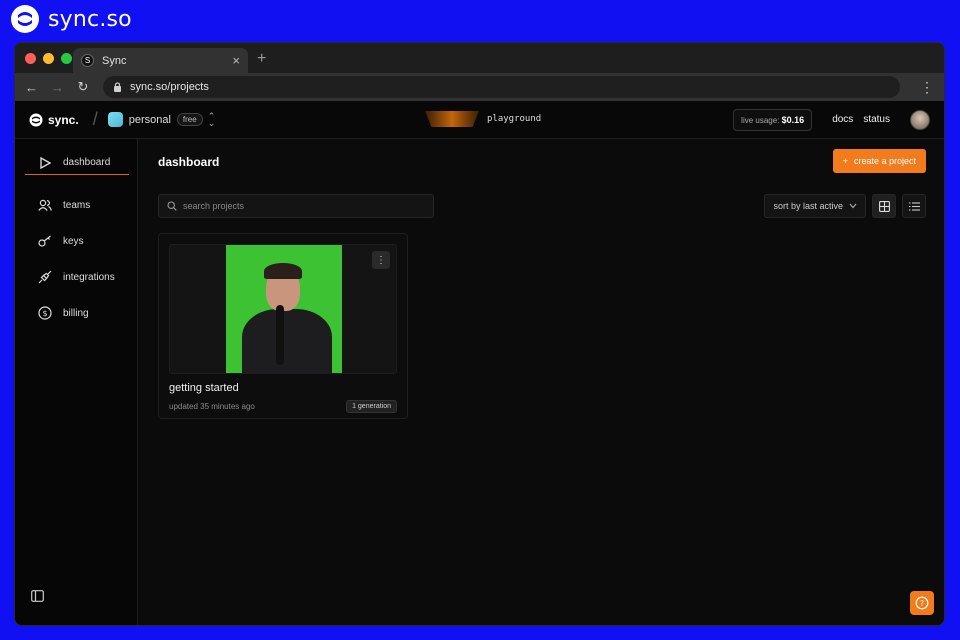 This screenshot has width=960, height=640. Describe the element at coordinates (236, 60) in the screenshot. I see `close-tab-icon: ×` at that location.